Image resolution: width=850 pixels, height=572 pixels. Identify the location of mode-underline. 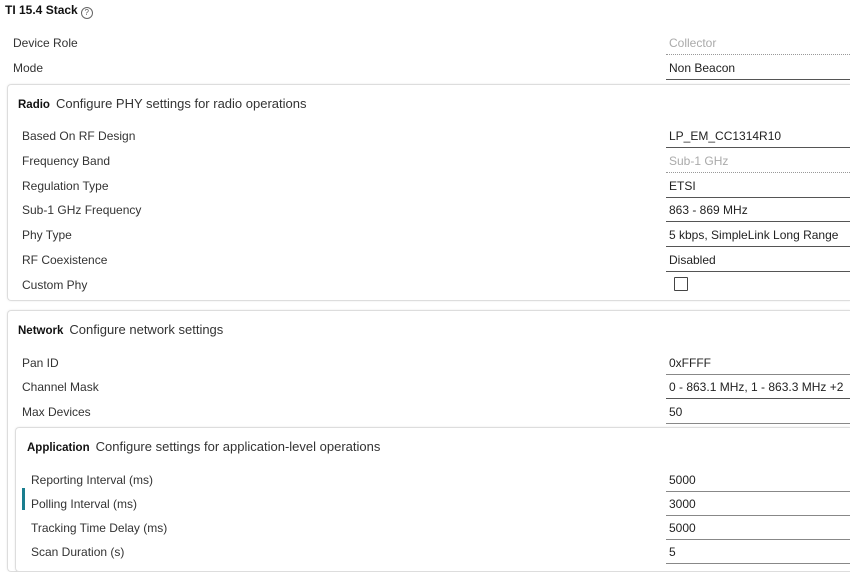
(758, 79).